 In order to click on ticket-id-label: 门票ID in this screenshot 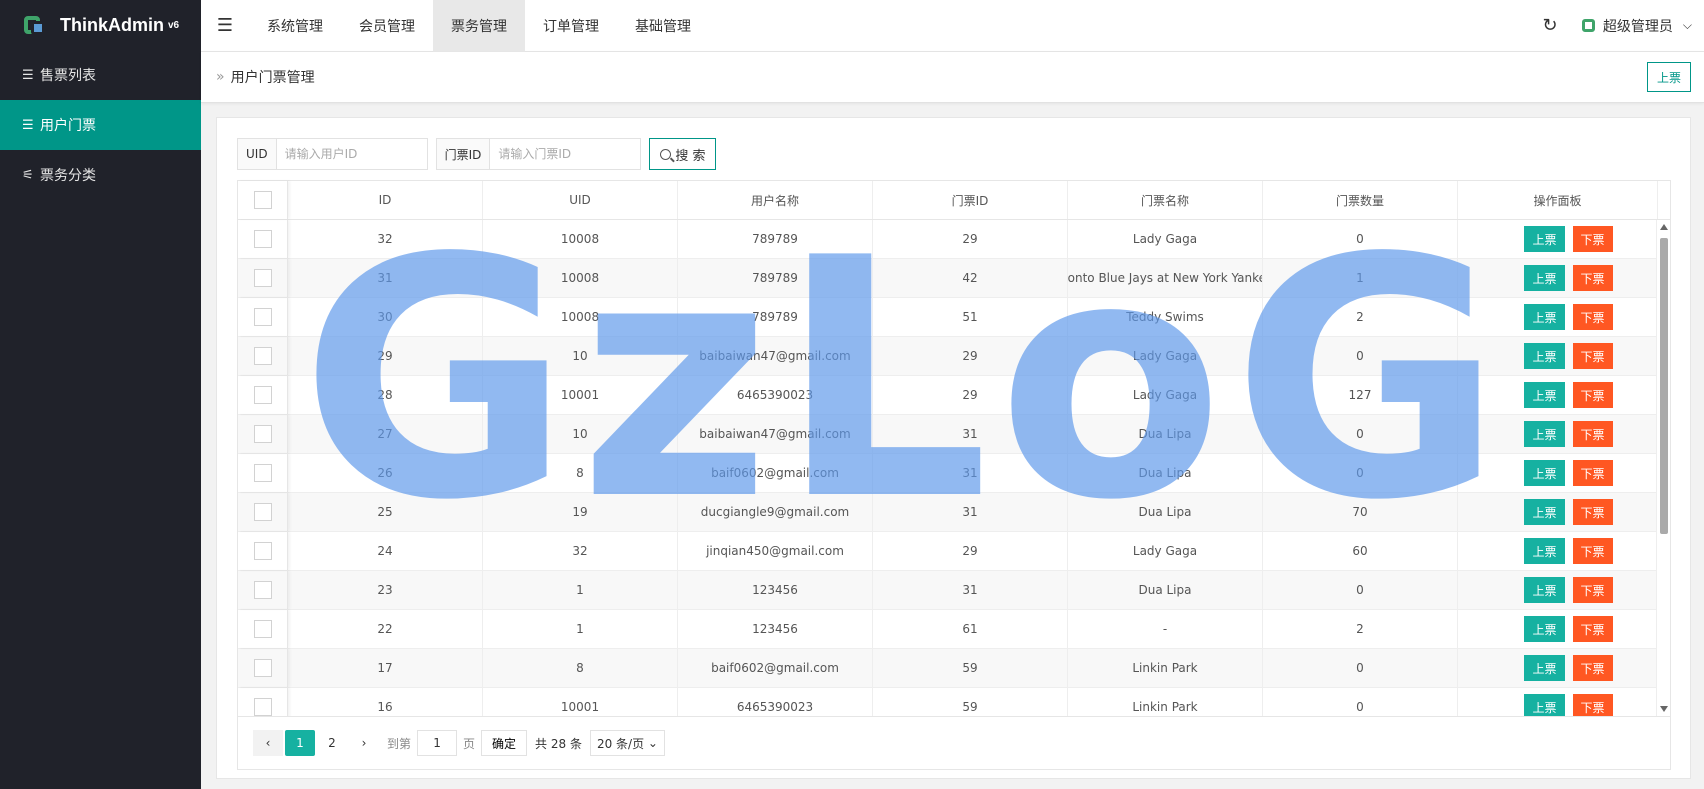, I will do `click(463, 154)`.